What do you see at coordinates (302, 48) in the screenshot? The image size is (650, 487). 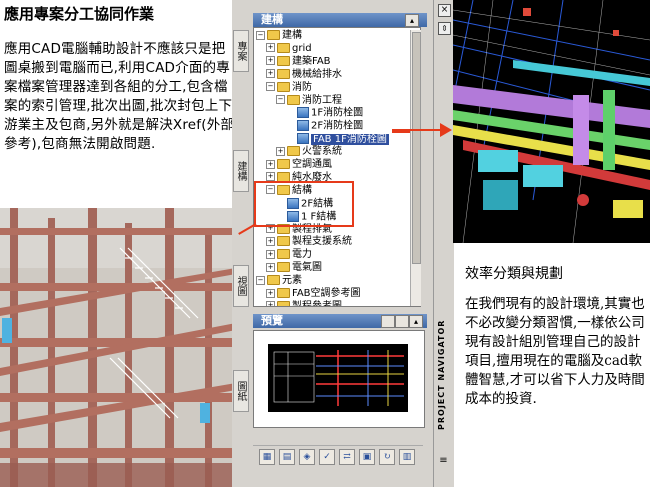 I see `tree-item-label: grid` at bounding box center [302, 48].